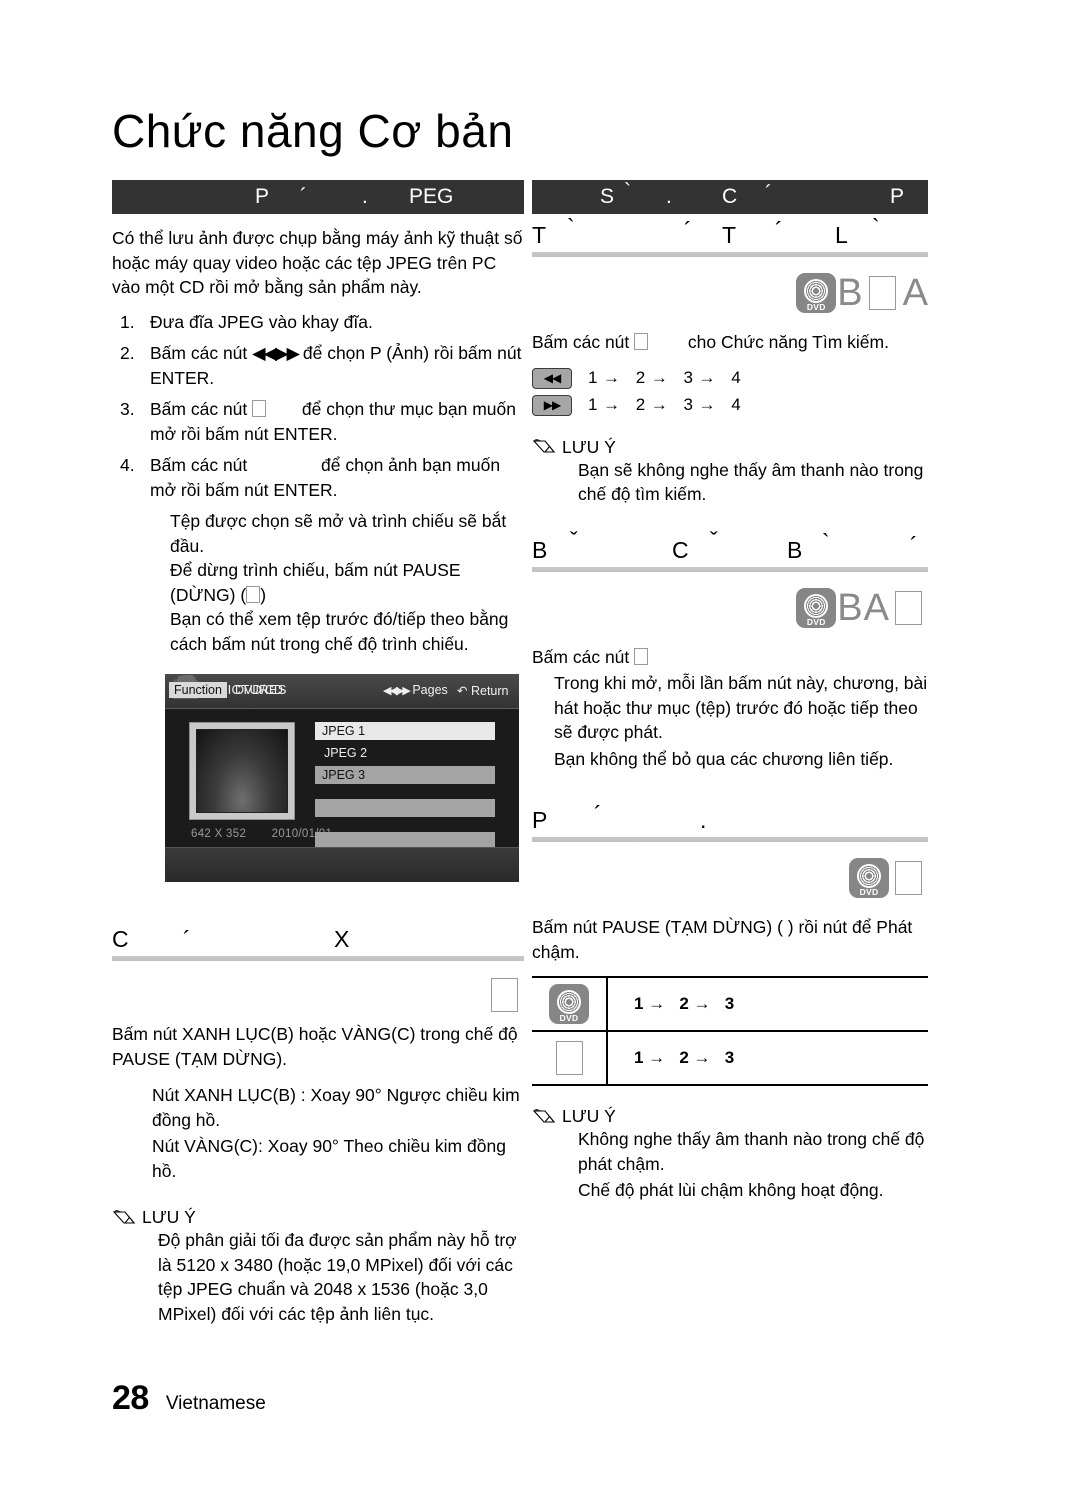 Image resolution: width=1080 pixels, height=1486 pixels. What do you see at coordinates (552, 378) in the screenshot?
I see `rewind-button-icon: ◀◀` at bounding box center [552, 378].